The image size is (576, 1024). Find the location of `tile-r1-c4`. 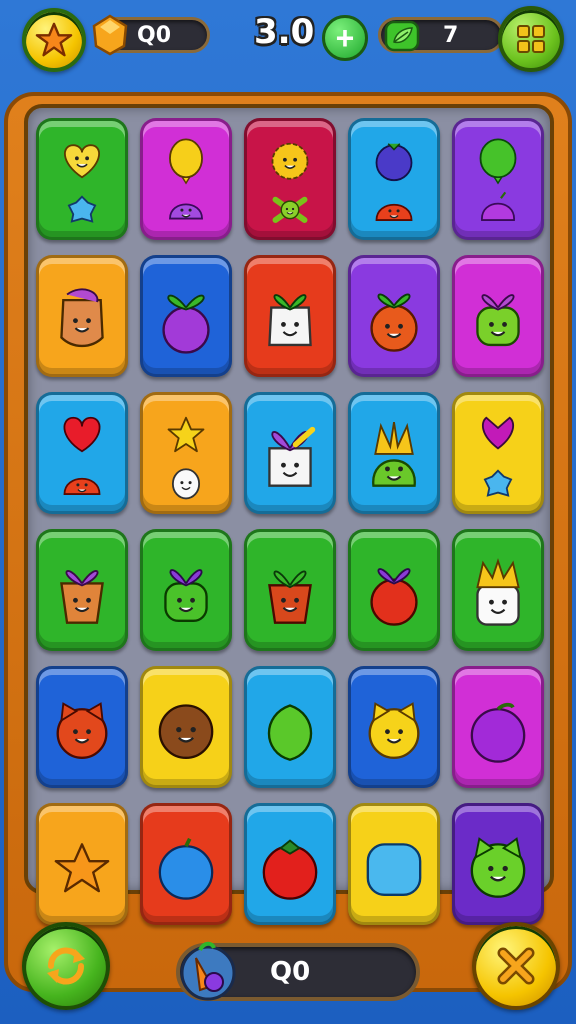

tile-r1-c4 is located at coordinates (394, 179).